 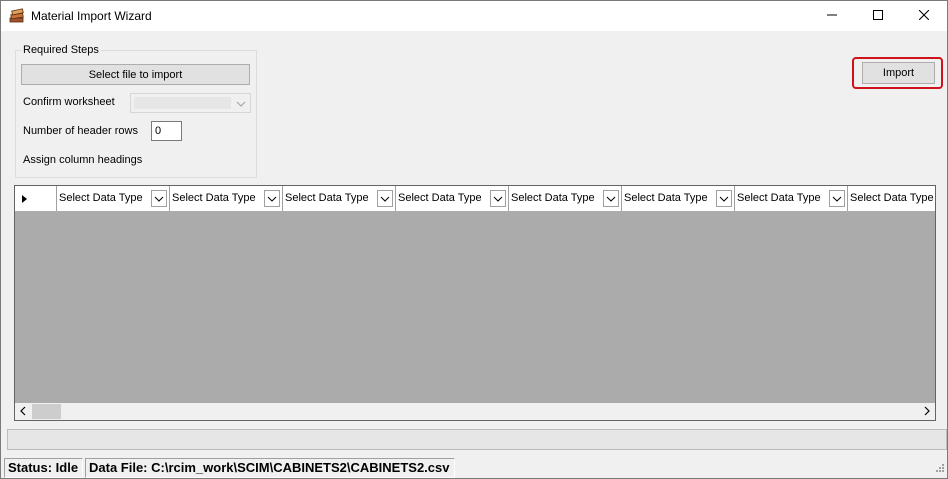 What do you see at coordinates (46, 411) in the screenshot?
I see `scrollbar-thumb` at bounding box center [46, 411].